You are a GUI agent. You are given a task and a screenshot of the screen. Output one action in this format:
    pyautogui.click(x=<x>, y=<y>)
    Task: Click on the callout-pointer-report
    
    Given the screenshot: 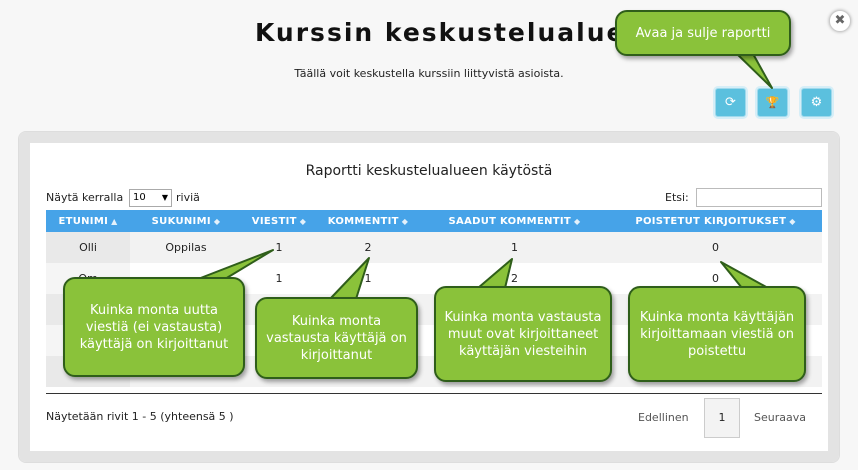 What is the action you would take?
    pyautogui.click(x=753, y=70)
    